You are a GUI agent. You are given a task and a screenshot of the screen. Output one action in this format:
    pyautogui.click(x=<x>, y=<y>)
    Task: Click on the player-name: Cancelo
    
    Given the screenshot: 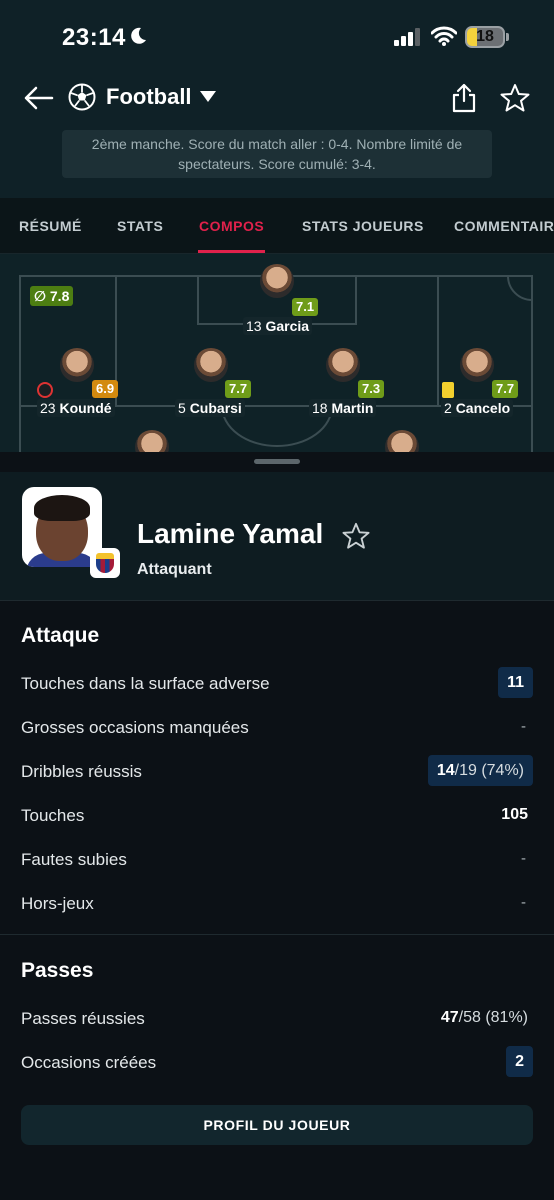 What is the action you would take?
    pyautogui.click(x=483, y=408)
    